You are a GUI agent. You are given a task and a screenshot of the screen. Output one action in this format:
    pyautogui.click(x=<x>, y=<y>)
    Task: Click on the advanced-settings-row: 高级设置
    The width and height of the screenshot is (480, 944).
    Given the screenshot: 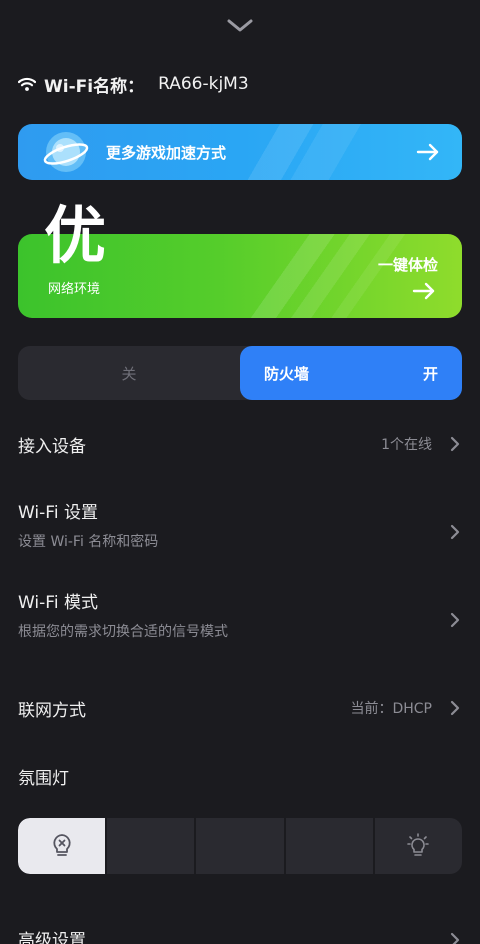 What is the action you would take?
    pyautogui.click(x=52, y=935)
    